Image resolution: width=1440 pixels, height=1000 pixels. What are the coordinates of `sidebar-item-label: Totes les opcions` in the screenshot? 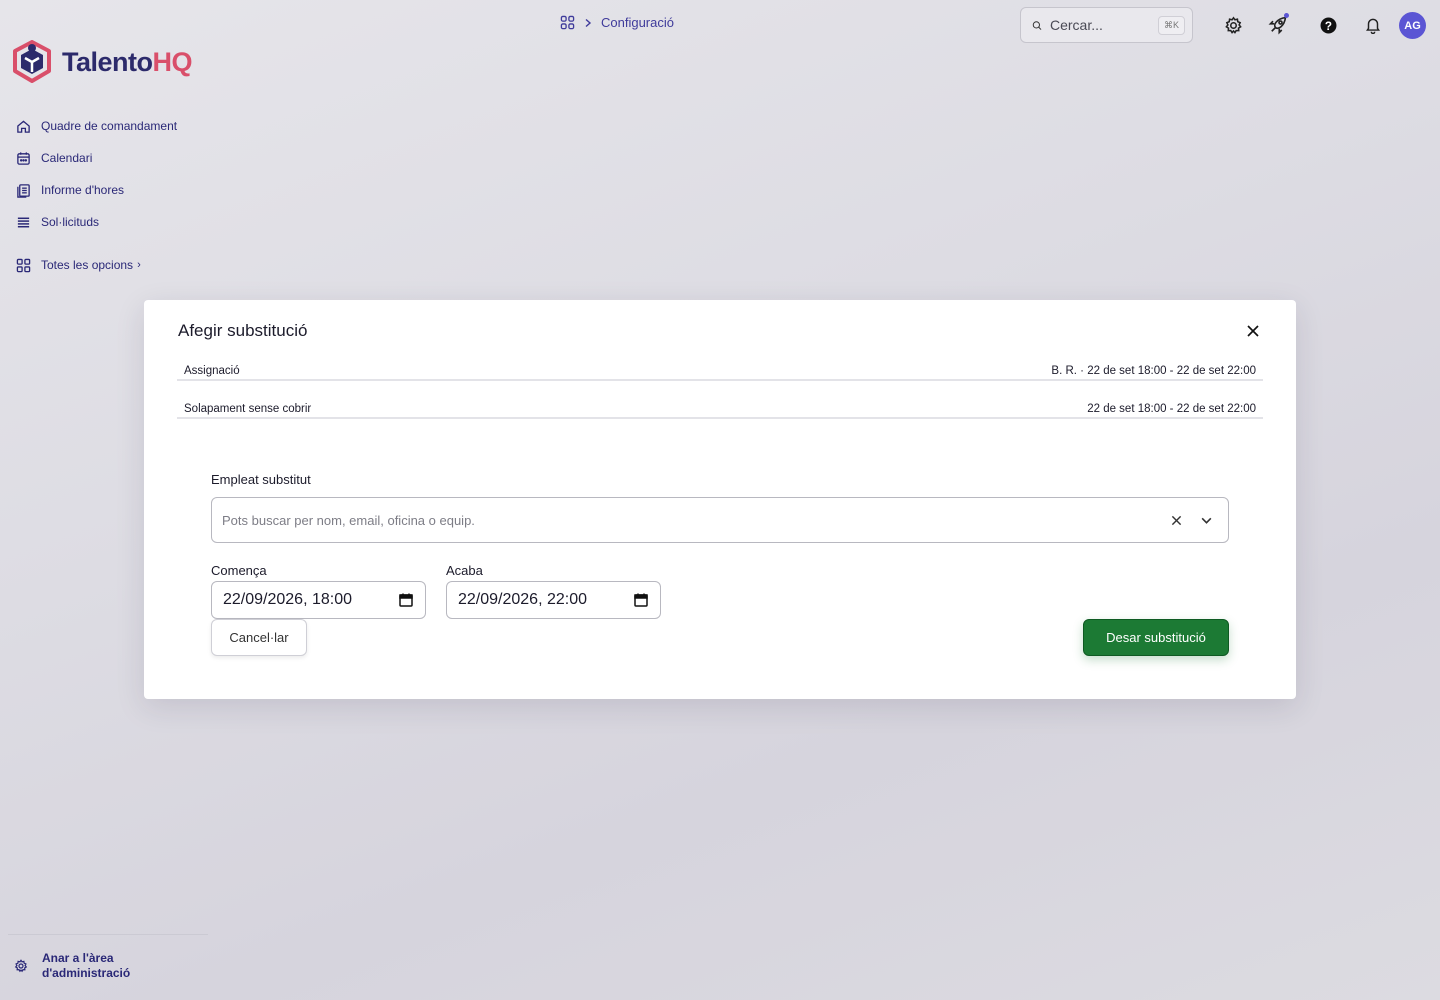 It's located at (87, 265).